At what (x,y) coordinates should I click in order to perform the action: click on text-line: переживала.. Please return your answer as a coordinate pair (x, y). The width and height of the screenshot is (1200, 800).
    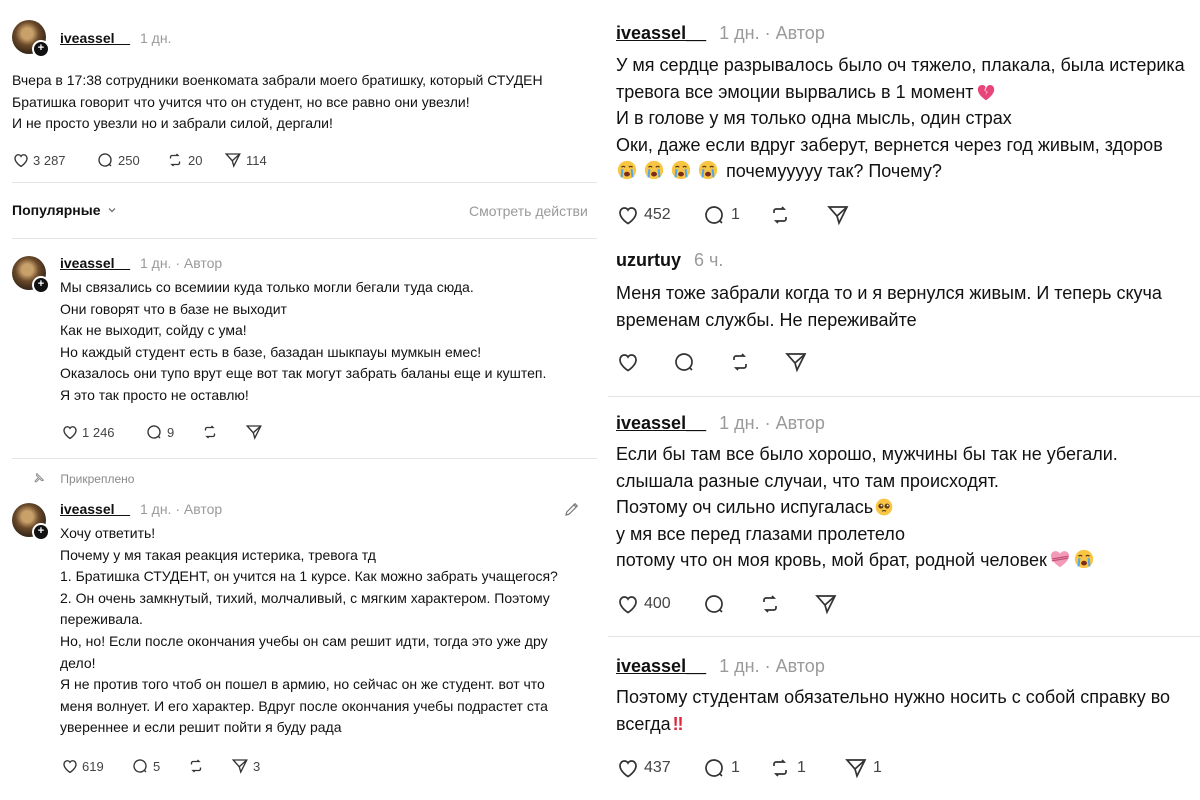
    Looking at the image, I should click on (101, 619).